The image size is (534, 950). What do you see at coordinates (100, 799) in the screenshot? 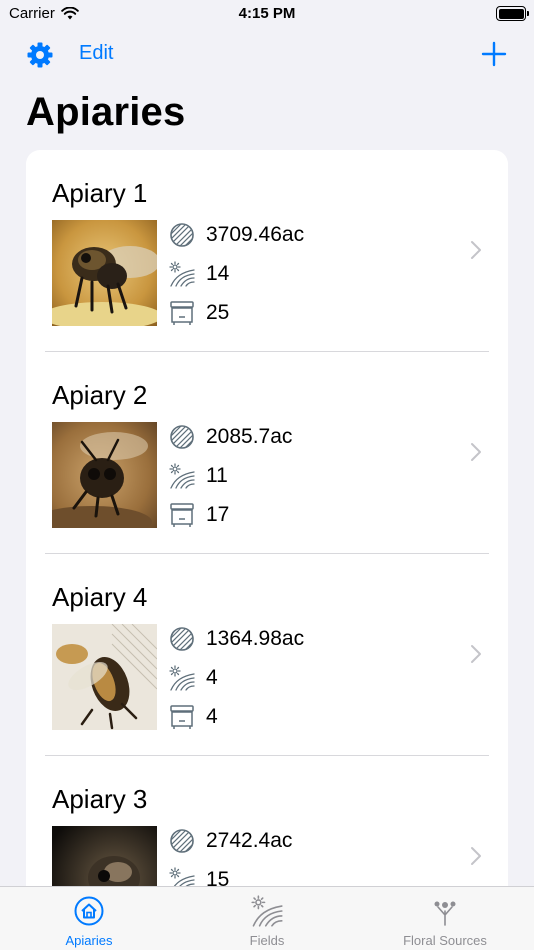
I see `apiary-name: Apiary 3` at bounding box center [100, 799].